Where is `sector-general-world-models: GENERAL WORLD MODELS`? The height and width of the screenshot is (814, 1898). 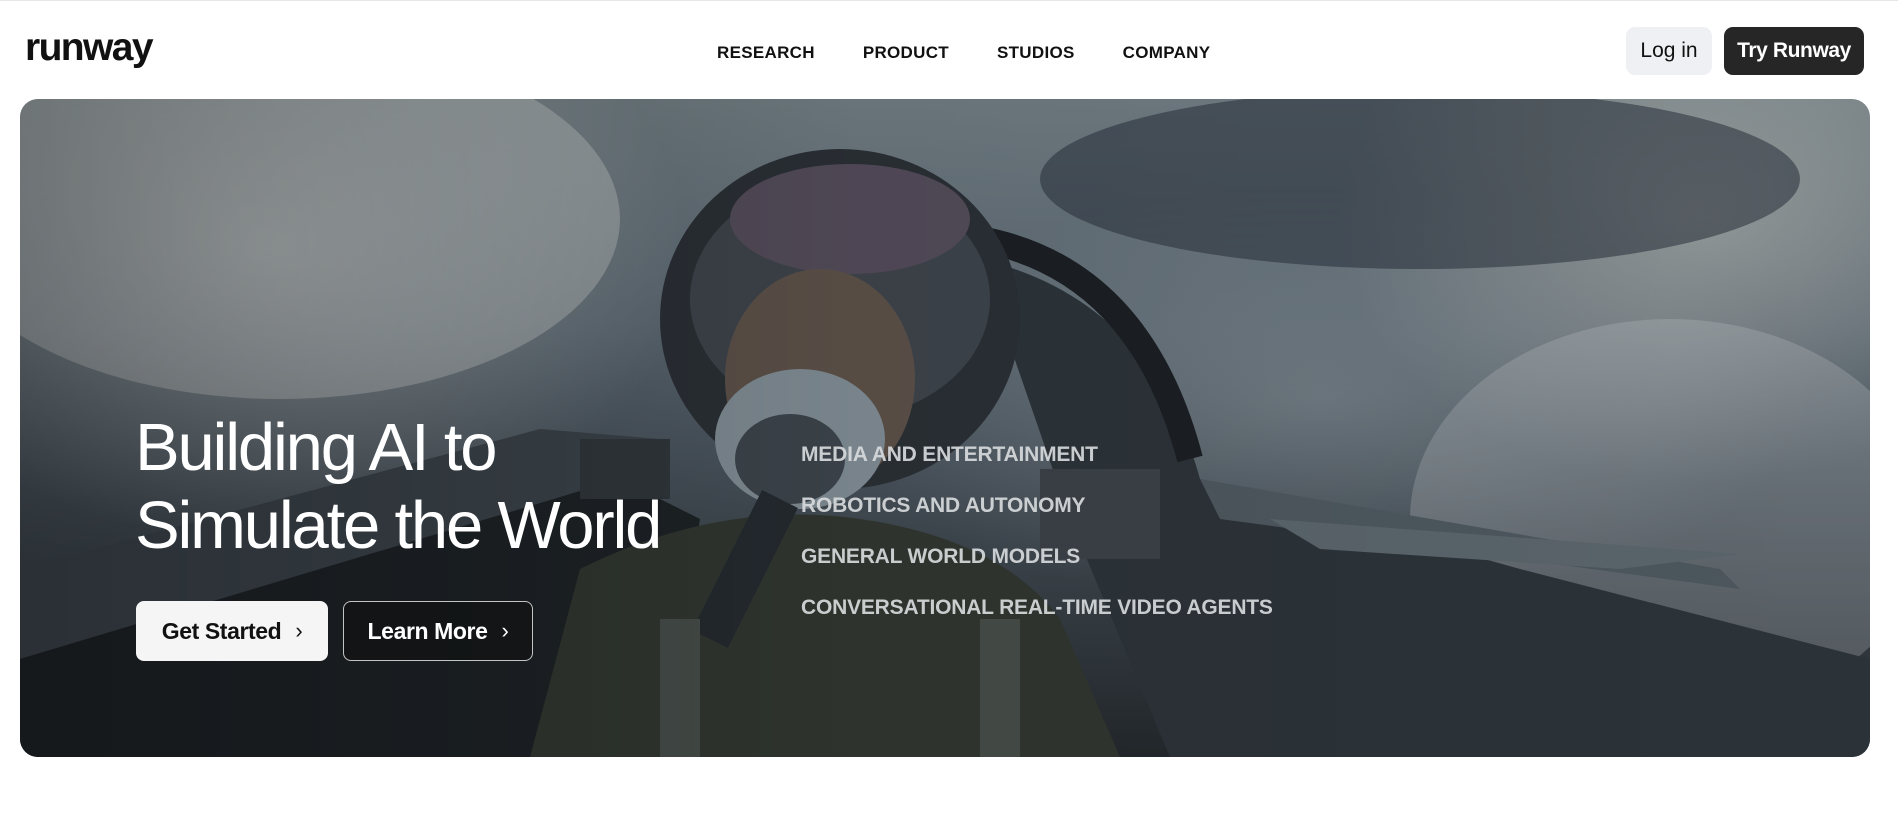 sector-general-world-models: GENERAL WORLD MODELS is located at coordinates (1037, 556).